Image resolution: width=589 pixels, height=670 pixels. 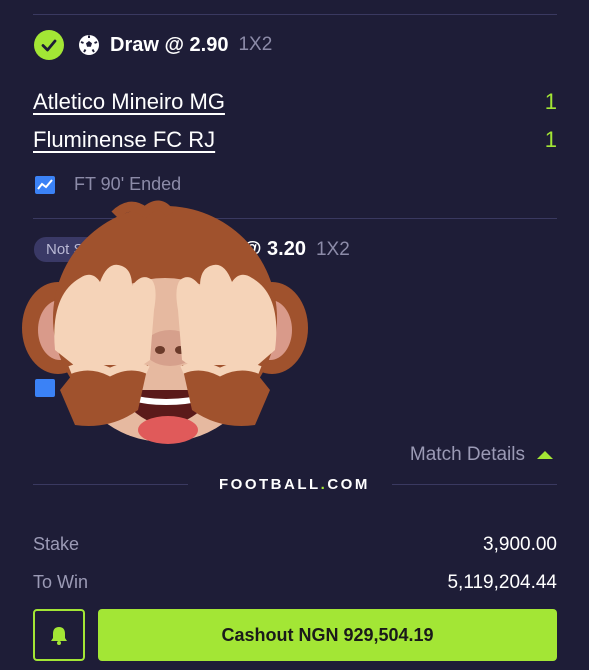 I want to click on bet1-home-score: 1, so click(x=550, y=101).